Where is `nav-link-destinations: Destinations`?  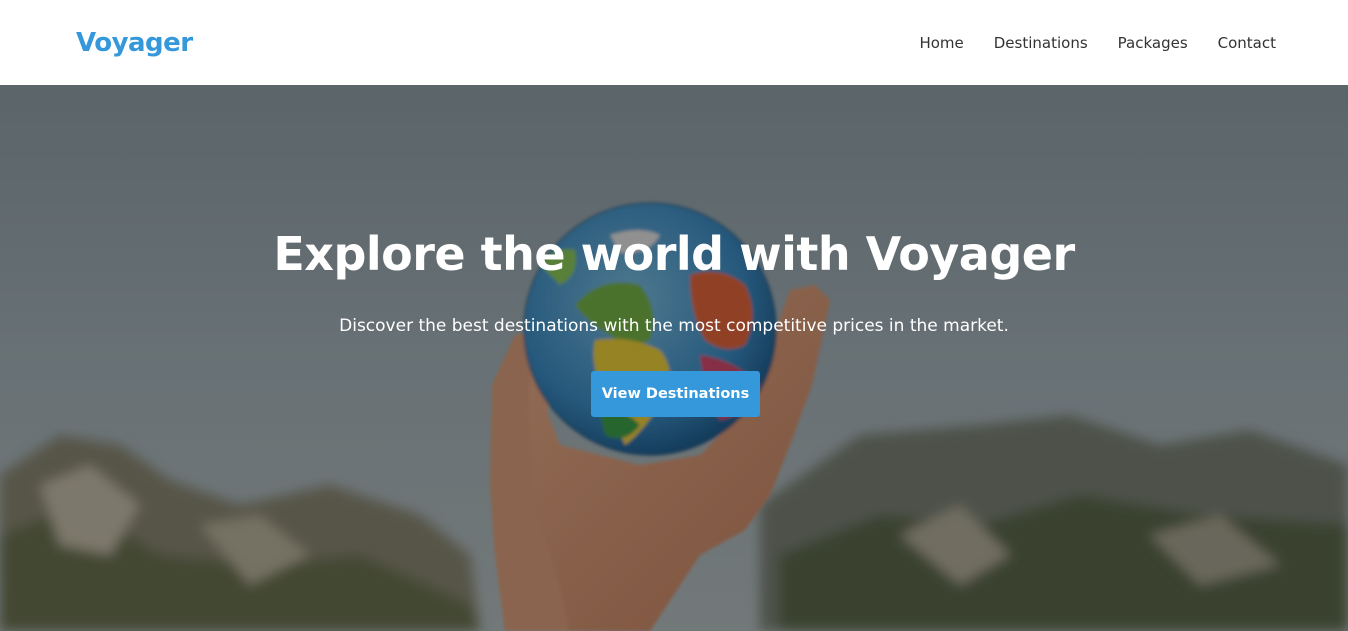
nav-link-destinations: Destinations is located at coordinates (1041, 43).